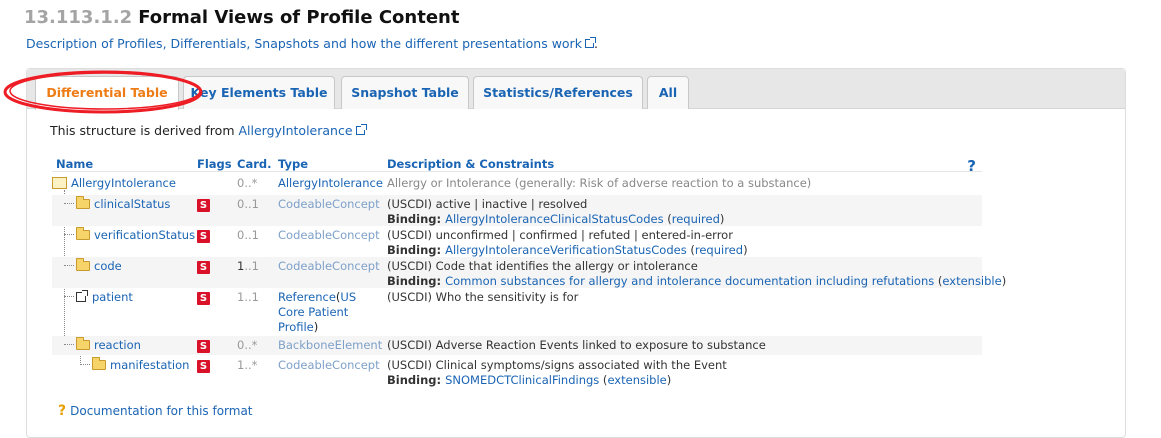 The width and height of the screenshot is (1161, 438). Describe the element at coordinates (293, 164) in the screenshot. I see `header-type: Type` at that location.